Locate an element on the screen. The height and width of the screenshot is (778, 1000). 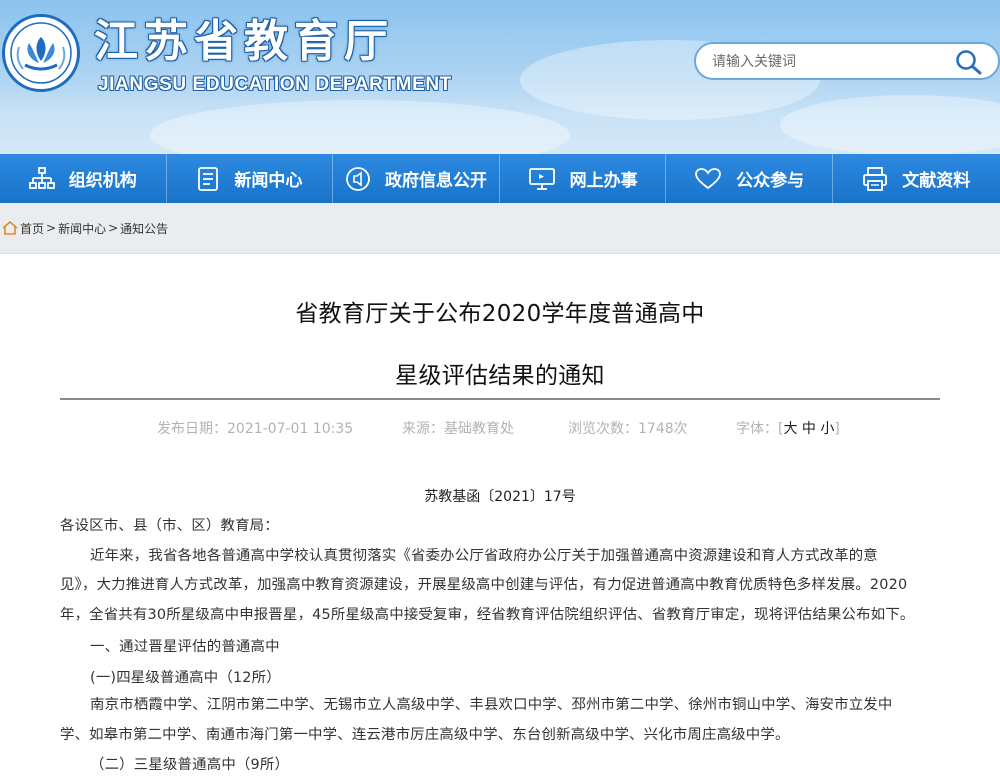
publish-date: 发布日期：2021-07-01 10:35 is located at coordinates (255, 429).